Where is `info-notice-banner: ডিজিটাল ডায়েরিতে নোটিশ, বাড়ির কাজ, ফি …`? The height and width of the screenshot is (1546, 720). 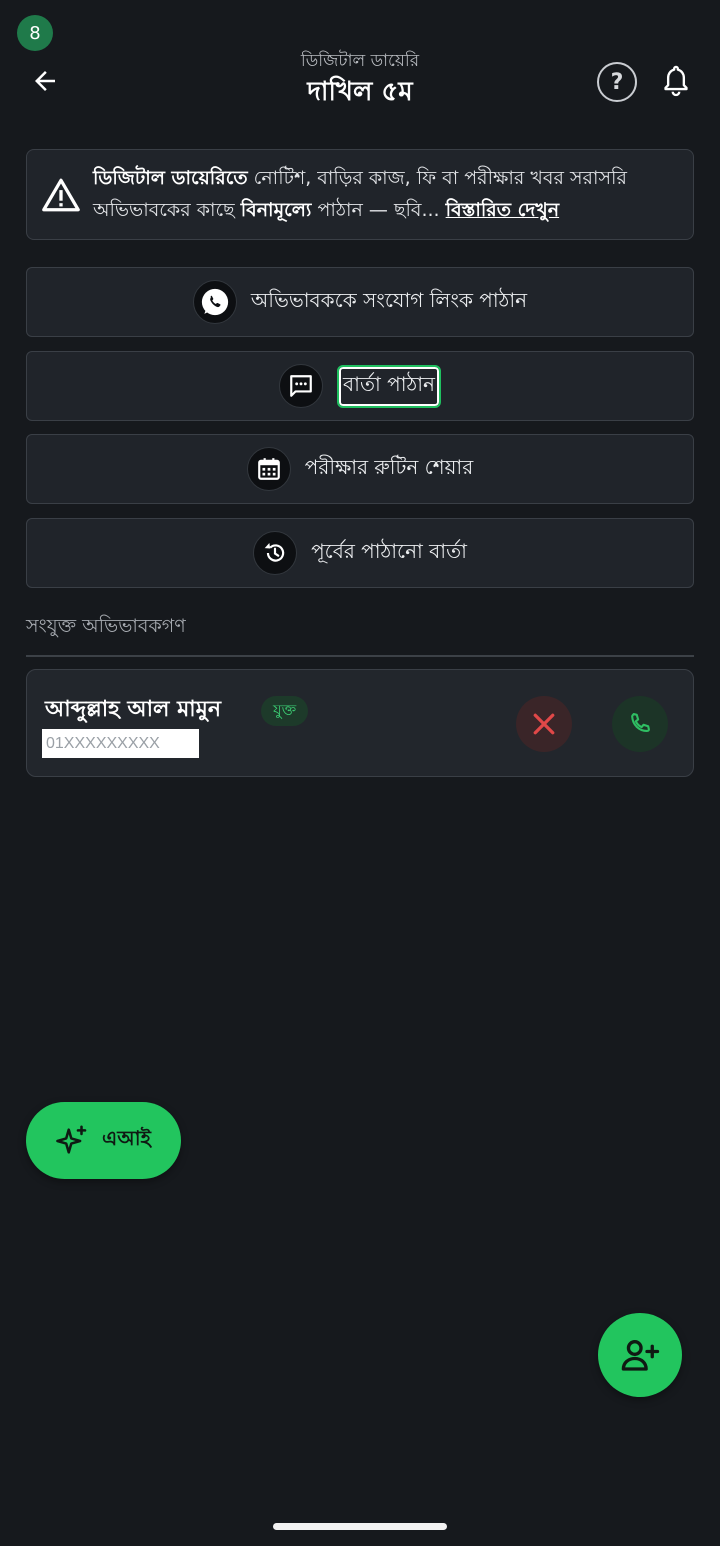
info-notice-banner: ডিজিটাল ডায়েরিতে নোটিশ, বাড়ির কাজ, ফি … is located at coordinates (360, 194).